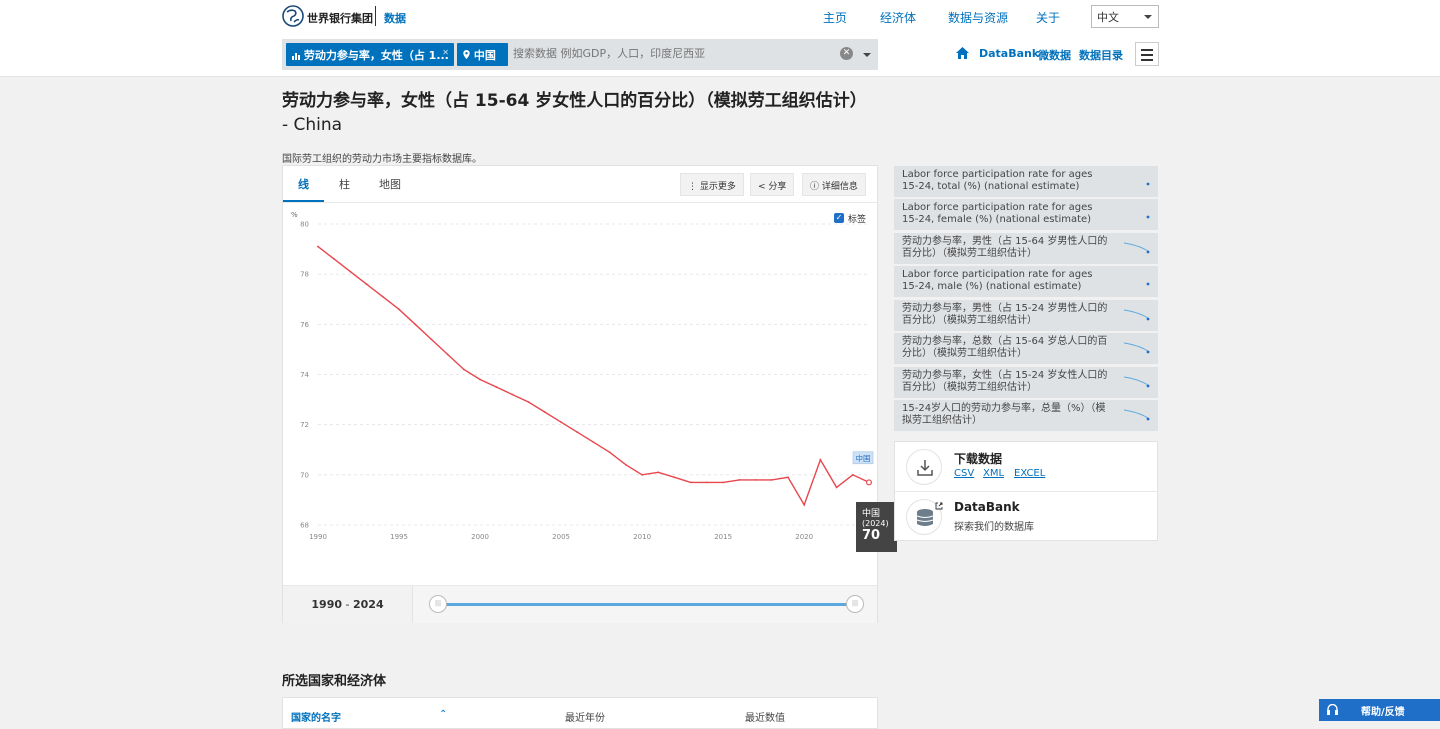 Image resolution: width=1440 pixels, height=729 pixels. What do you see at coordinates (395, 18) in the screenshot?
I see `logo-section-label: 数据` at bounding box center [395, 18].